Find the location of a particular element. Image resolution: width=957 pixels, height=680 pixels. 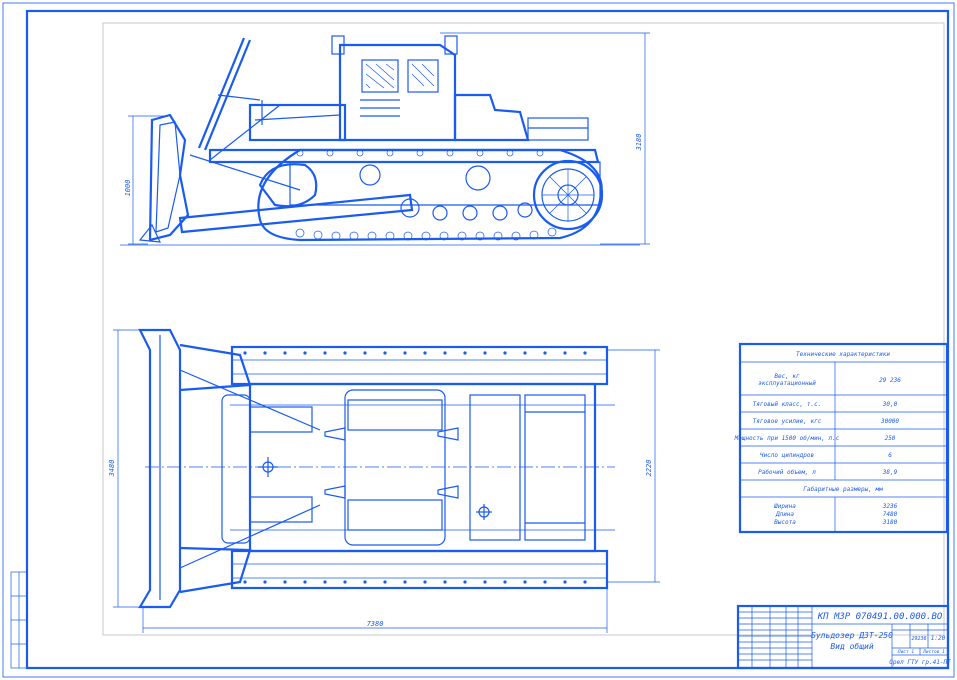

spec-row-5-value: 38,9 is located at coordinates (890, 472).